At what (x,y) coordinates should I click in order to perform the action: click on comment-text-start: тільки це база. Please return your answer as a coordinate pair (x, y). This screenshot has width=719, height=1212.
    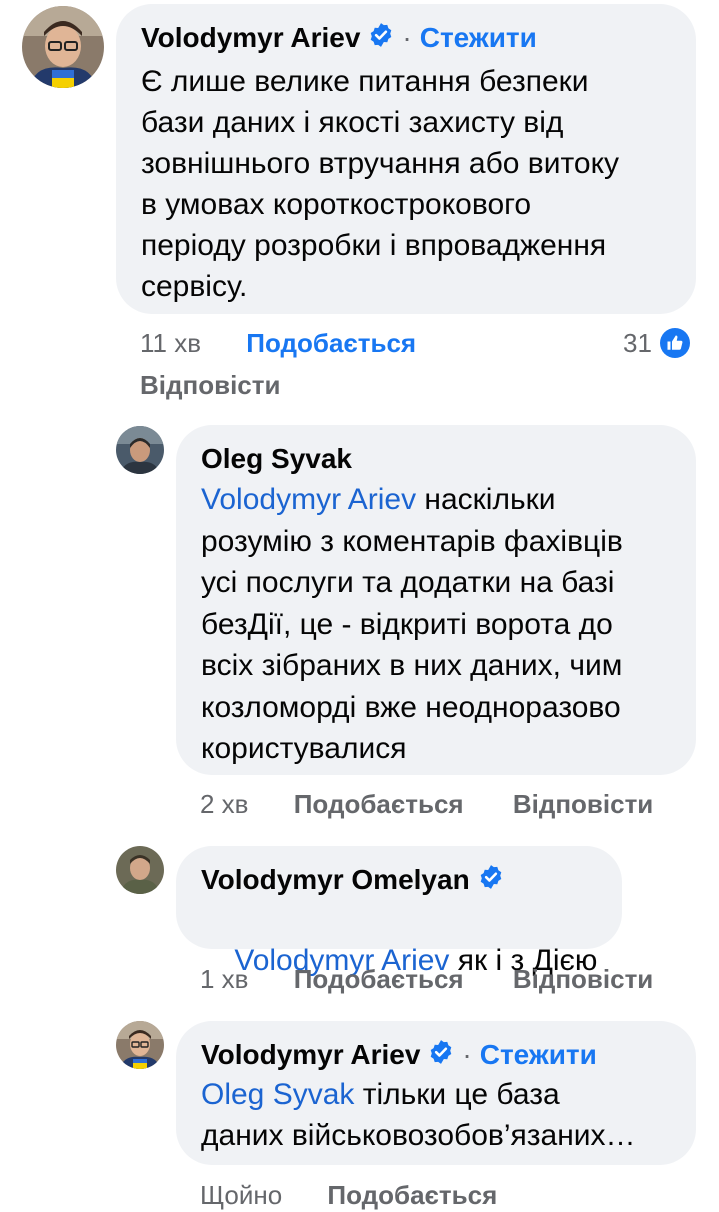
    Looking at the image, I should click on (457, 1094).